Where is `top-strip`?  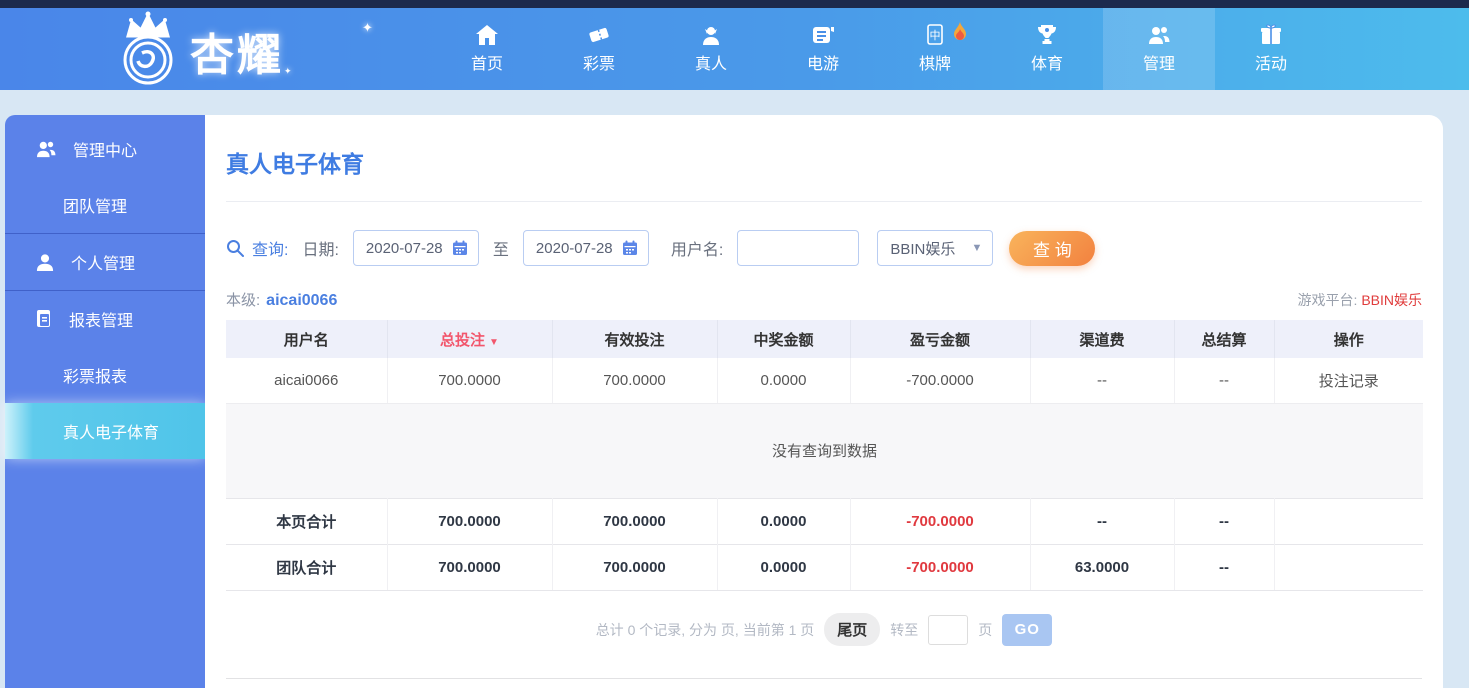 top-strip is located at coordinates (734, 4).